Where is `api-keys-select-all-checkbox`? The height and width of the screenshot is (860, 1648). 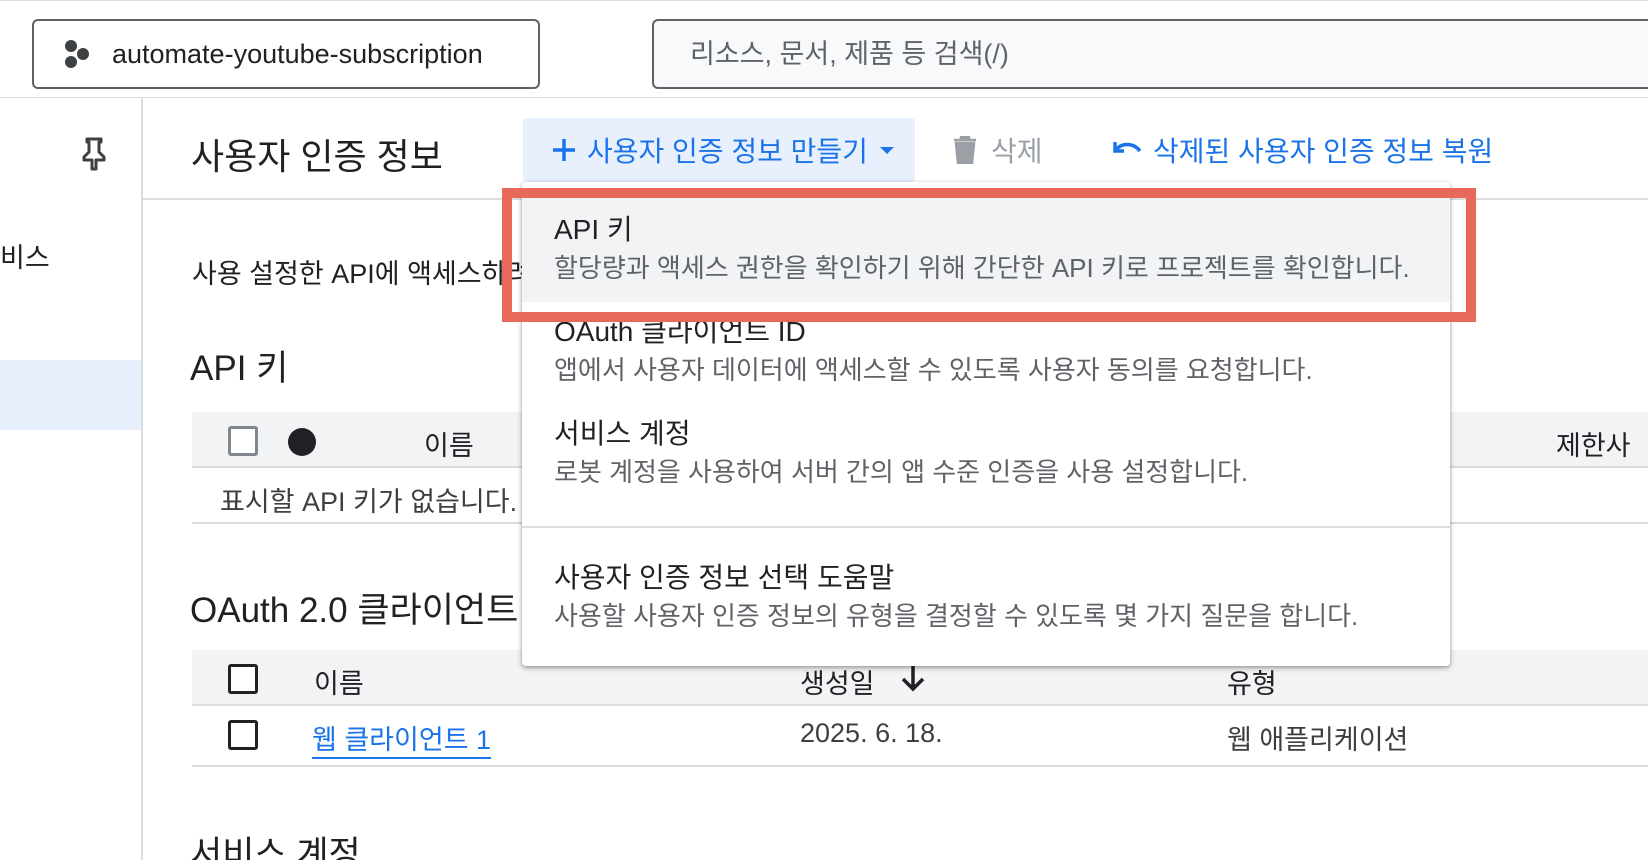 api-keys-select-all-checkbox is located at coordinates (243, 441).